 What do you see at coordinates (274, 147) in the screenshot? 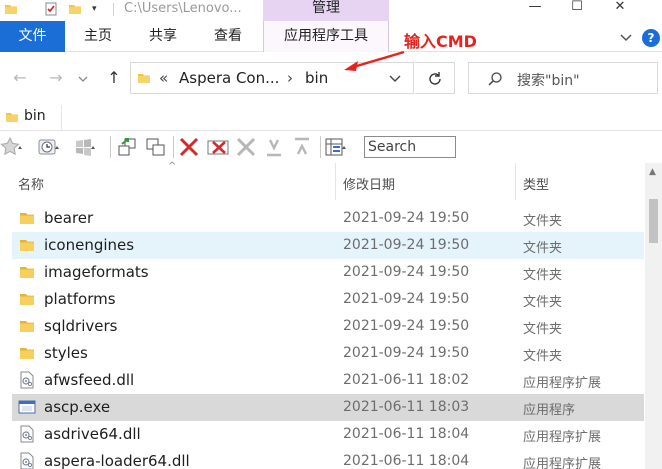
I see `undo-icon` at bounding box center [274, 147].